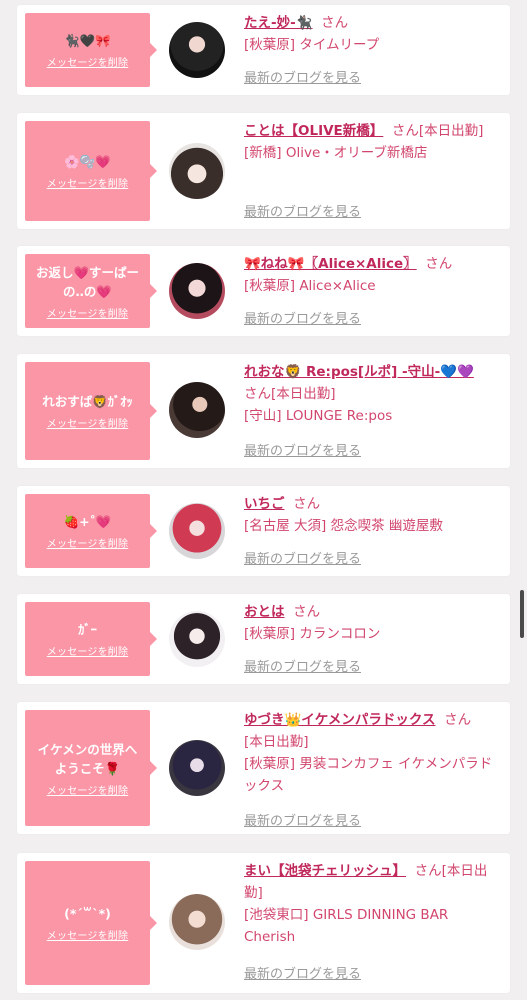 This screenshot has width=527, height=1000. I want to click on message-text: 🌸🫧💗, so click(87, 161).